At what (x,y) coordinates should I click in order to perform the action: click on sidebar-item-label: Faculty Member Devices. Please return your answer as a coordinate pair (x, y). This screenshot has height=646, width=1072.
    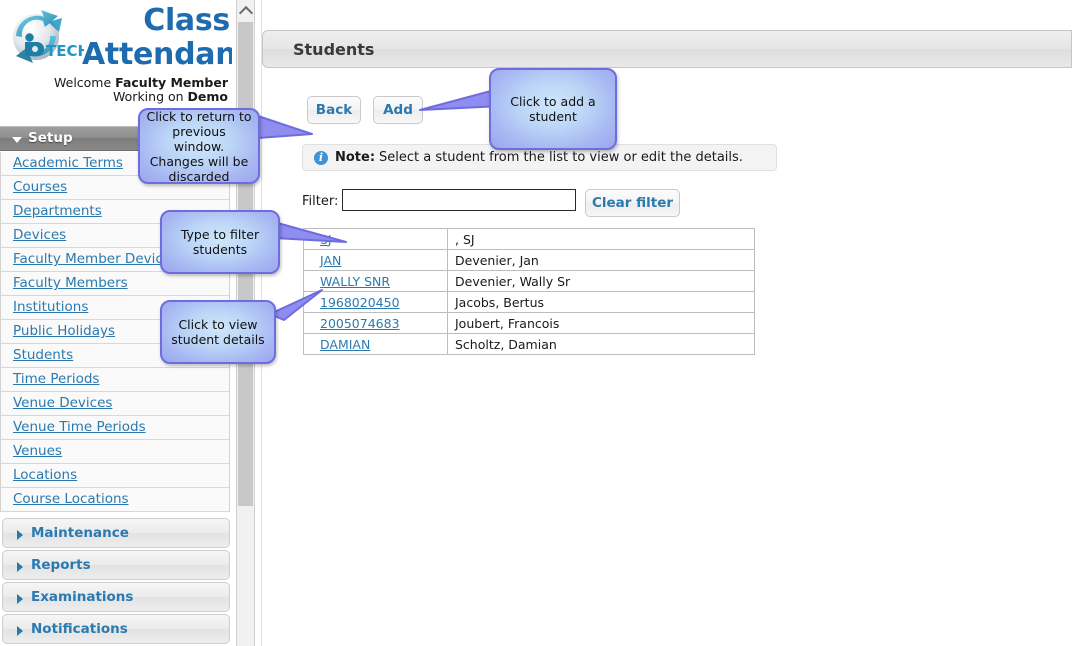
    Looking at the image, I should click on (96, 259).